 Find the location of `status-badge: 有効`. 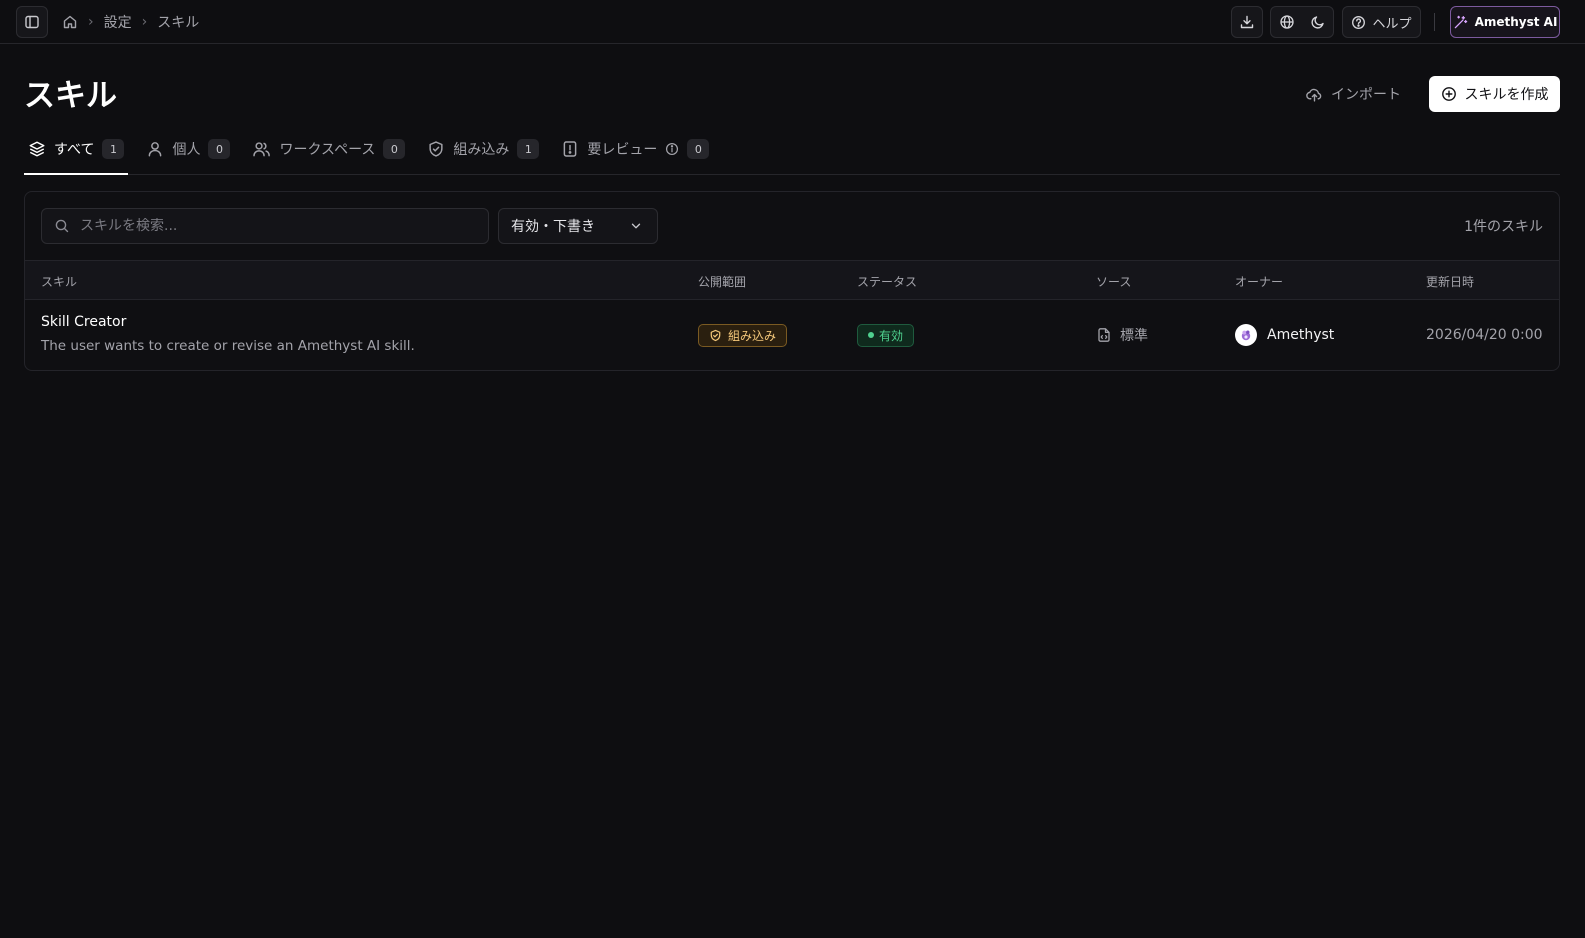

status-badge: 有効 is located at coordinates (886, 335).